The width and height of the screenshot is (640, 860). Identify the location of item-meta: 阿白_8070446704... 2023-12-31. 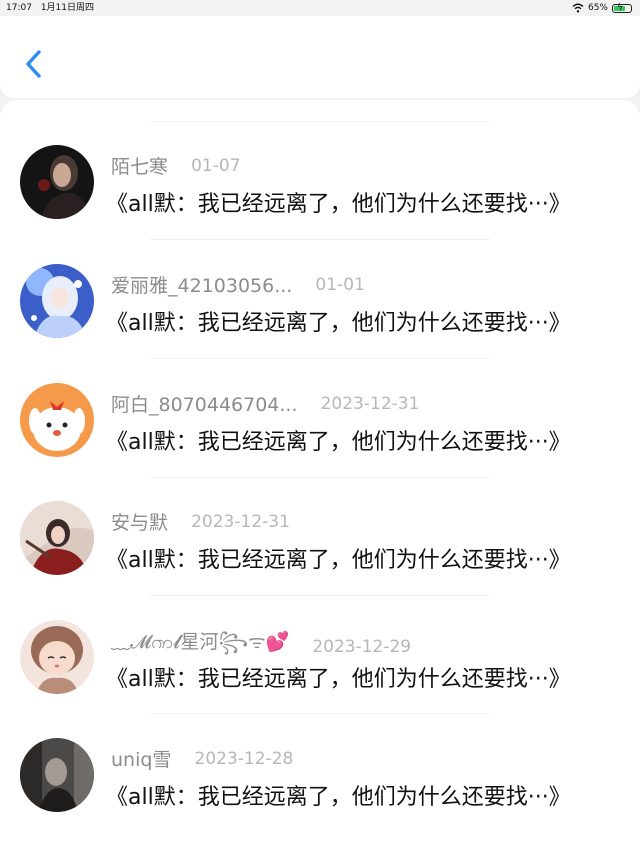
(265, 403).